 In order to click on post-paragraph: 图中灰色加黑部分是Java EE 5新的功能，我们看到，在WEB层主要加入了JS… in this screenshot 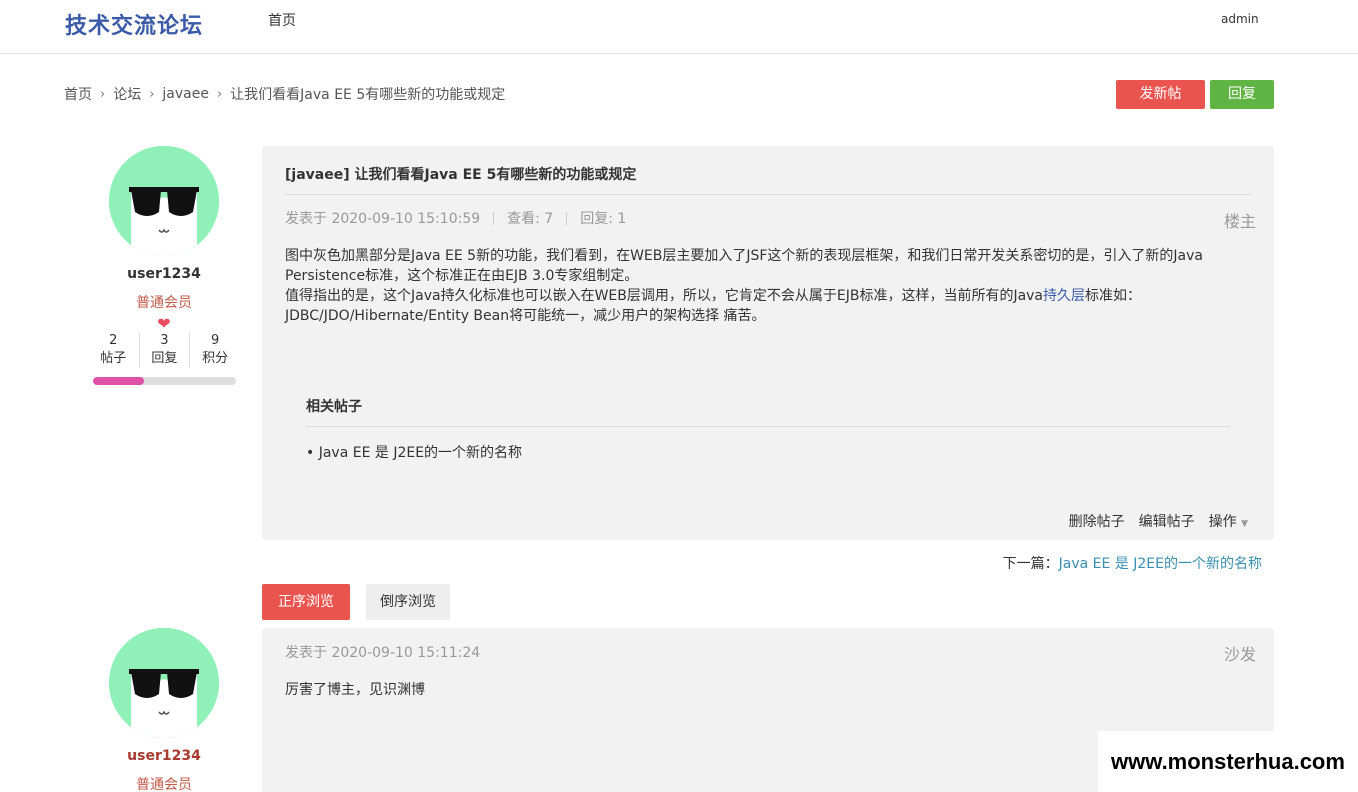, I will do `click(744, 266)`.